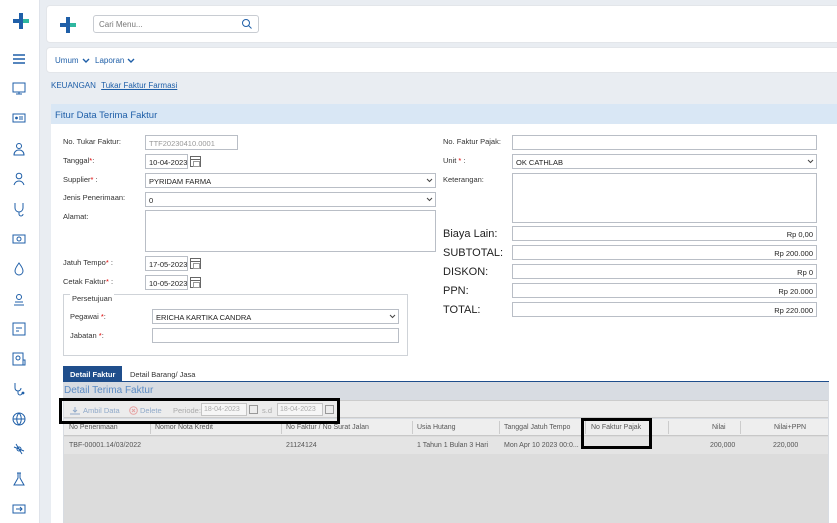  Describe the element at coordinates (19, 419) in the screenshot. I see `globe-icon` at that location.